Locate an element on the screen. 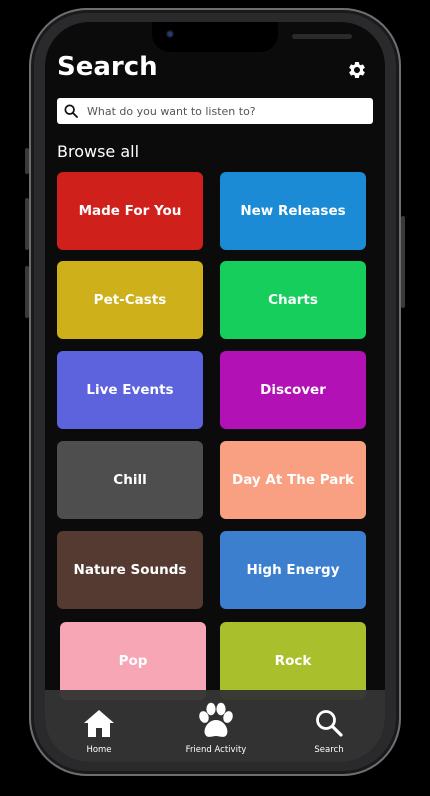 This screenshot has height=796, width=430. category-label: Discover is located at coordinates (293, 390).